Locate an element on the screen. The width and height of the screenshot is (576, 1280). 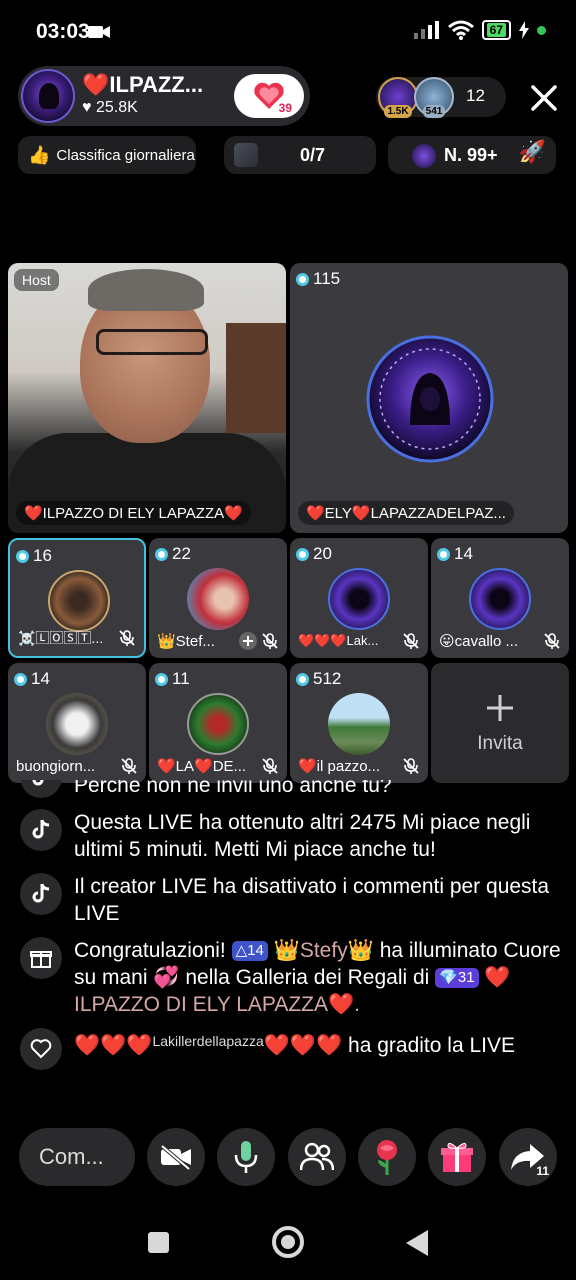
gift-button is located at coordinates (457, 1157).